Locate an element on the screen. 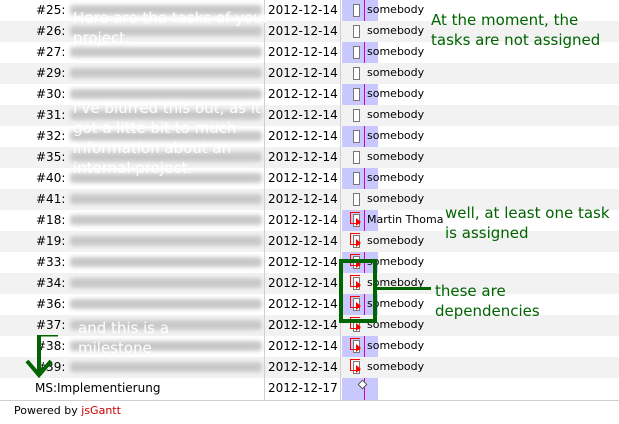 The width and height of the screenshot is (619, 424). jsgantt-link: jsGantt is located at coordinates (101, 410).